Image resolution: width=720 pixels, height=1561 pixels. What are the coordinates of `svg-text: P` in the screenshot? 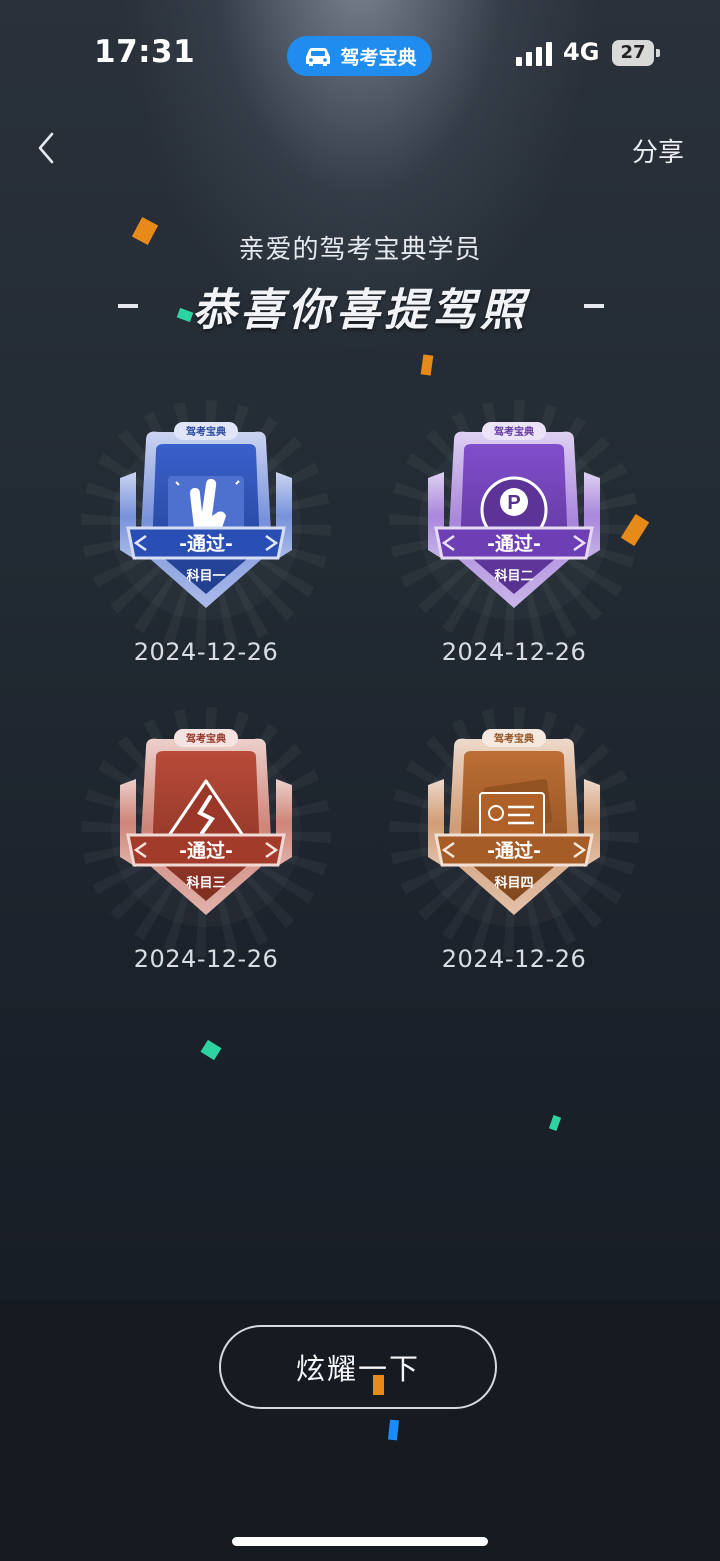 It's located at (513, 503).